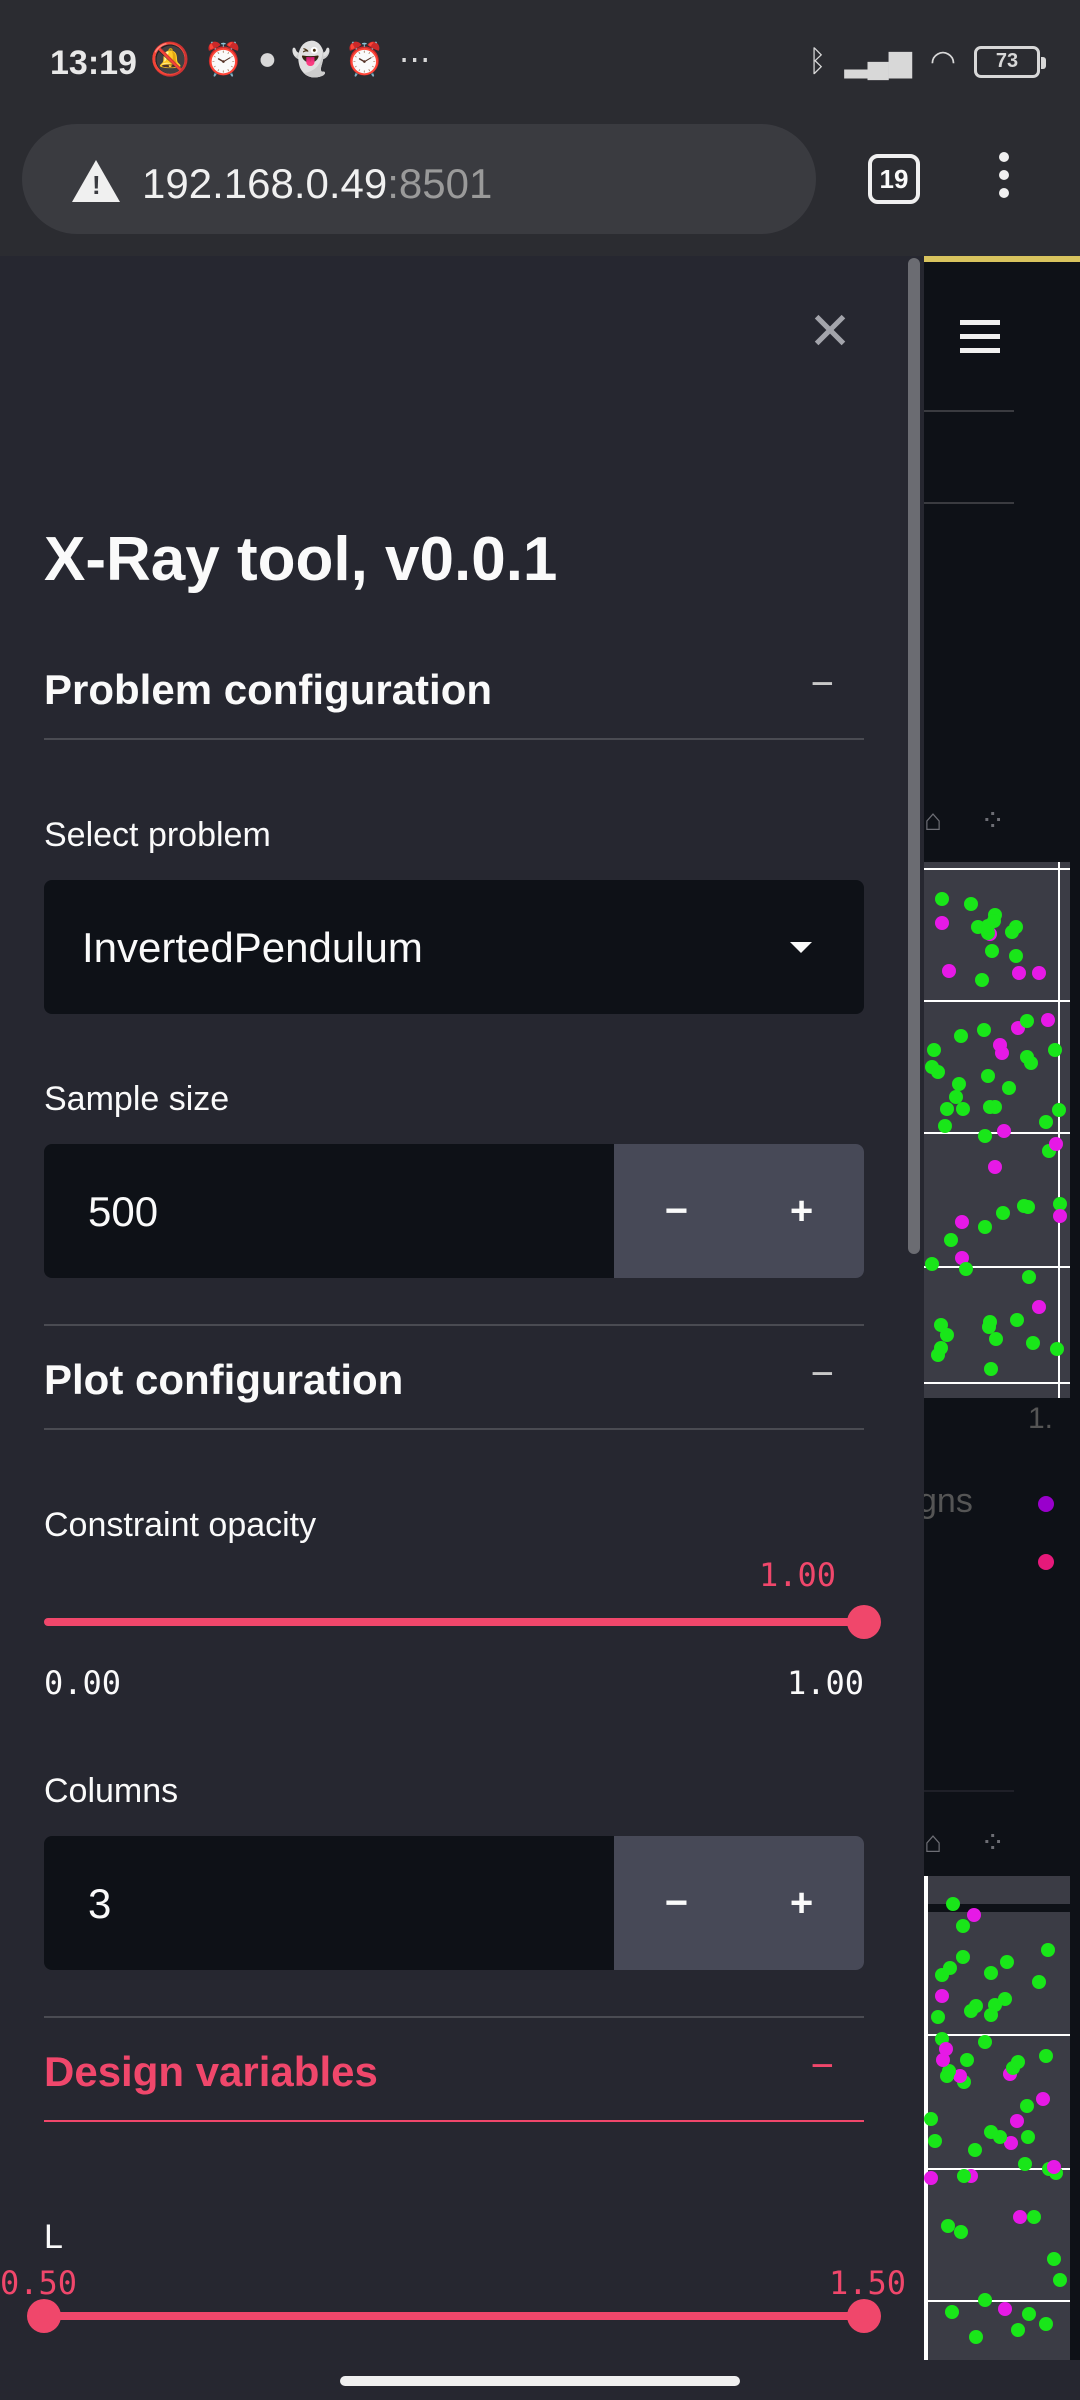 The image size is (1080, 2400). I want to click on status-bar: 13:19 🔕 ⏰ ● 👻 ⏰ ⋯ ᛒ ▂▄▆ ◠ 73, so click(540, 60).